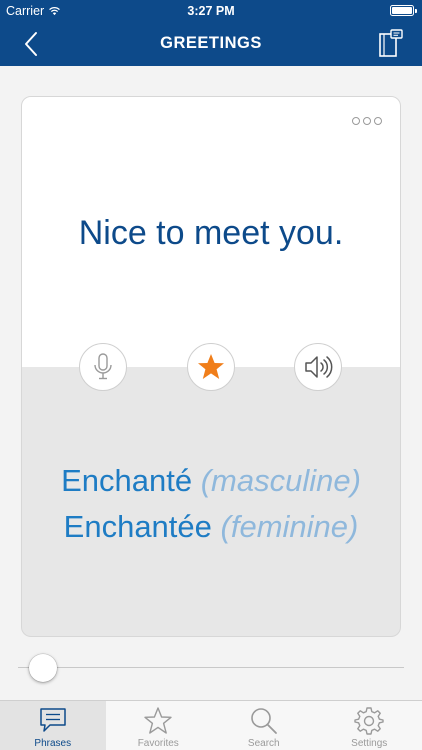  What do you see at coordinates (369, 721) in the screenshot?
I see `gear-icon` at bounding box center [369, 721].